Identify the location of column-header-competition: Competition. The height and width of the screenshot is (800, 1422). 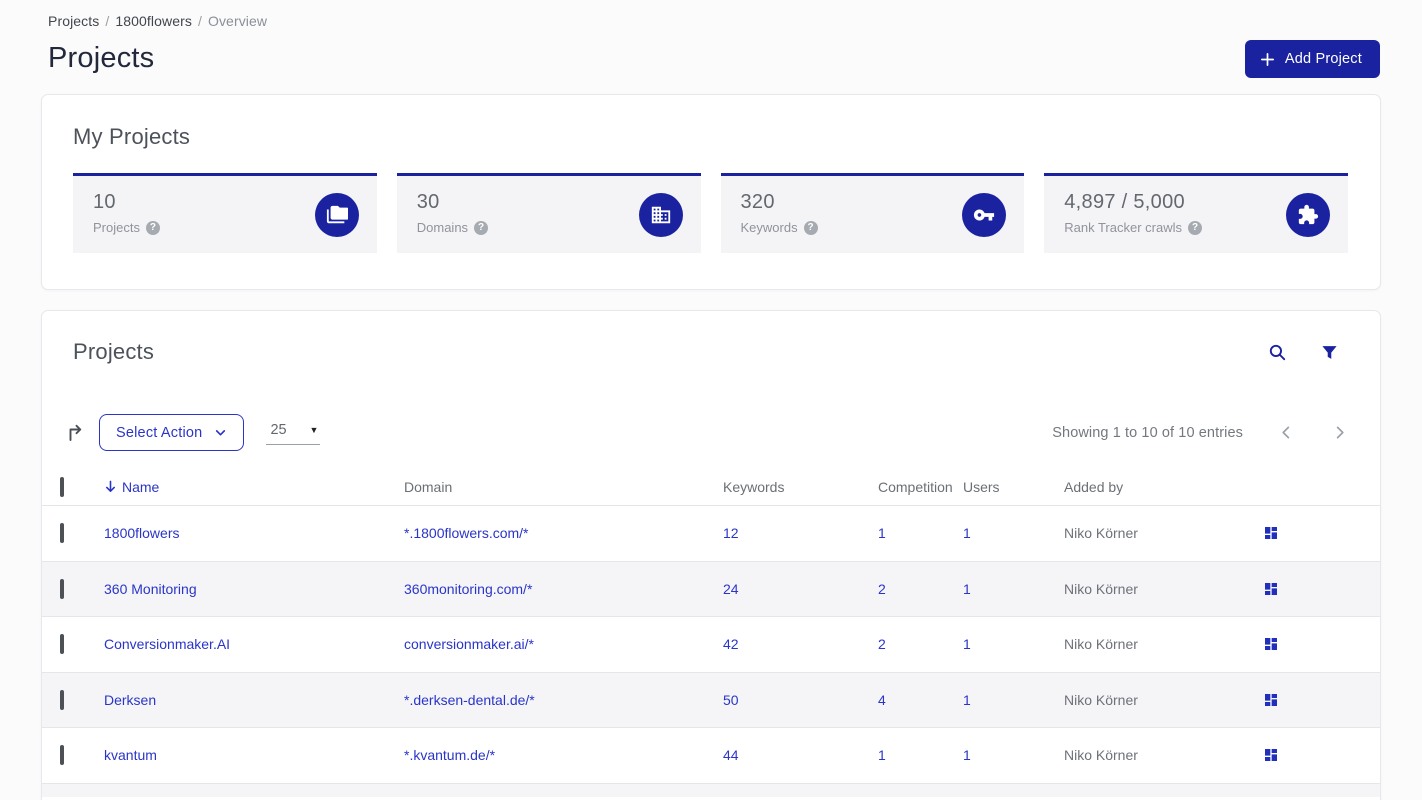
(920, 487).